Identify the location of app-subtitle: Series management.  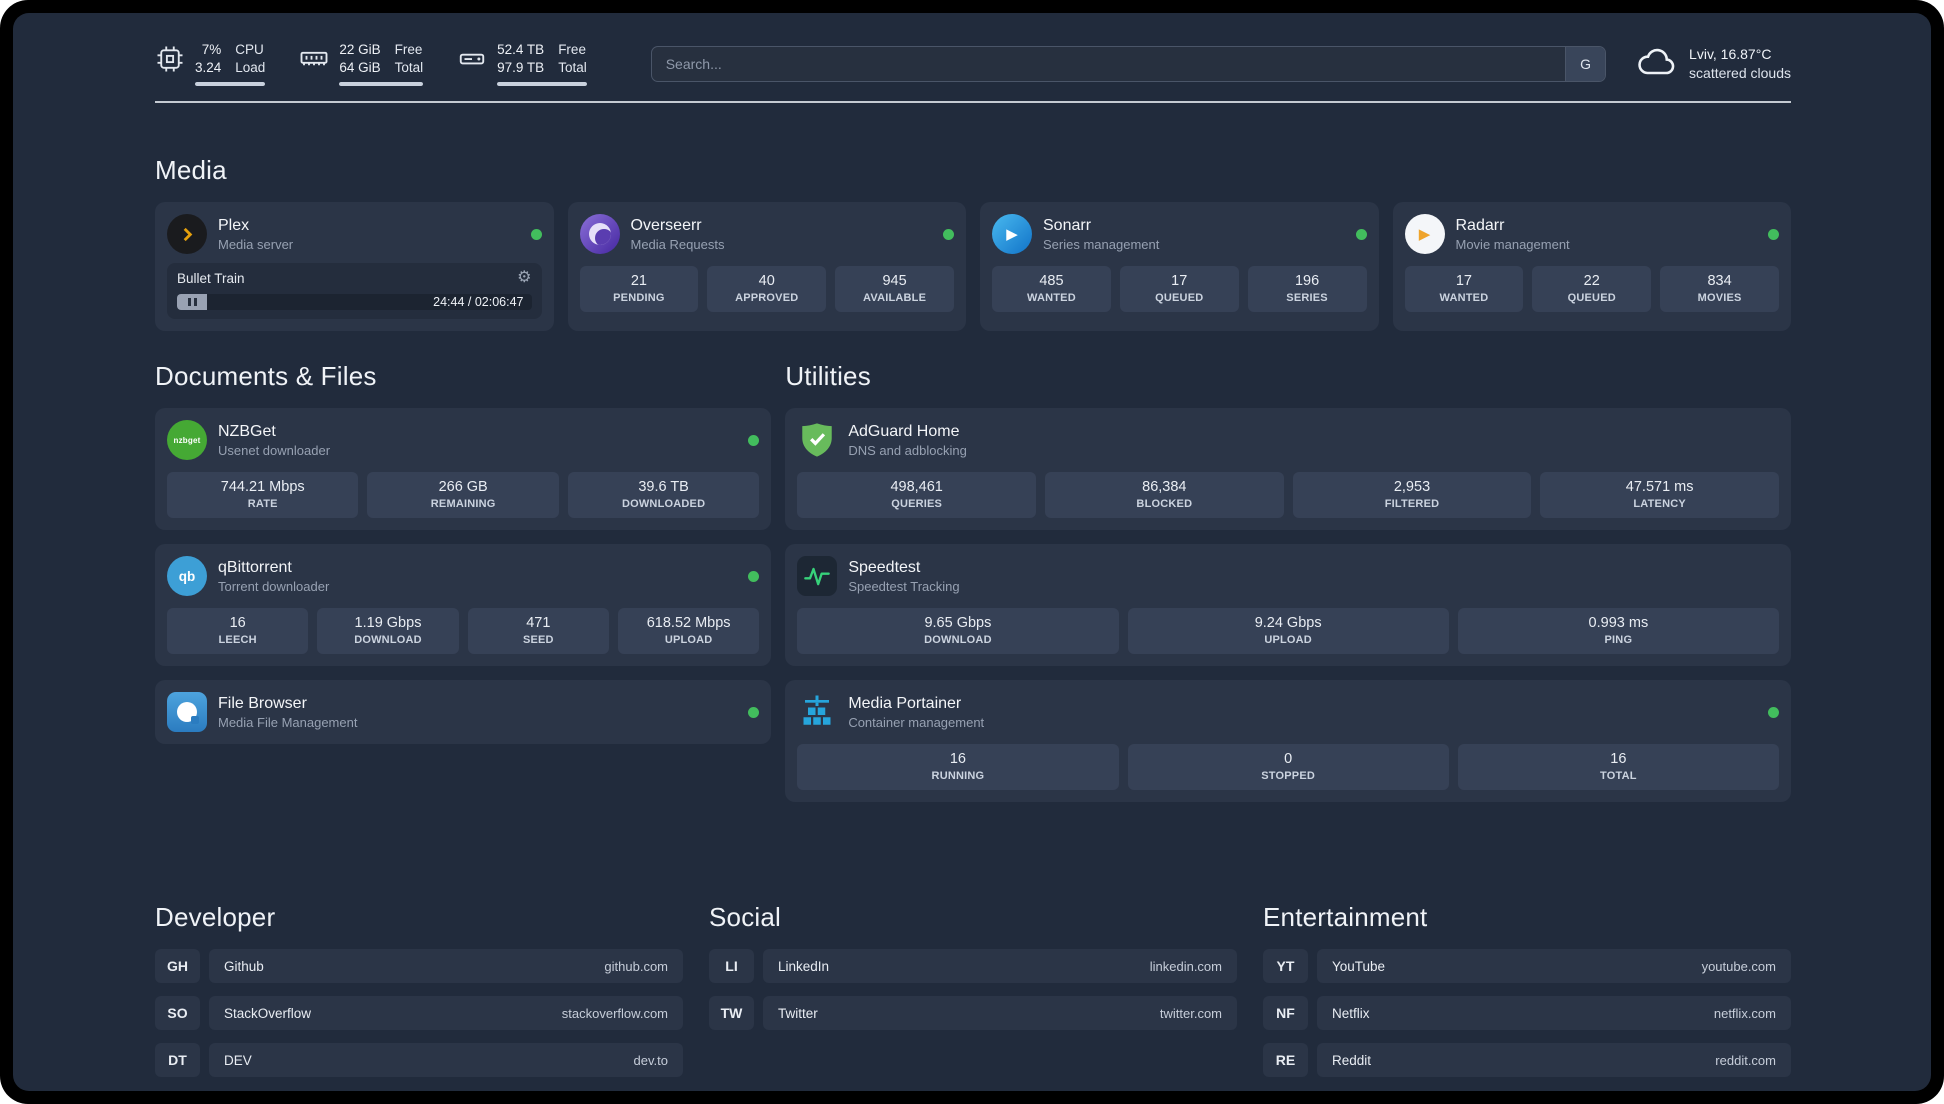
(1101, 244).